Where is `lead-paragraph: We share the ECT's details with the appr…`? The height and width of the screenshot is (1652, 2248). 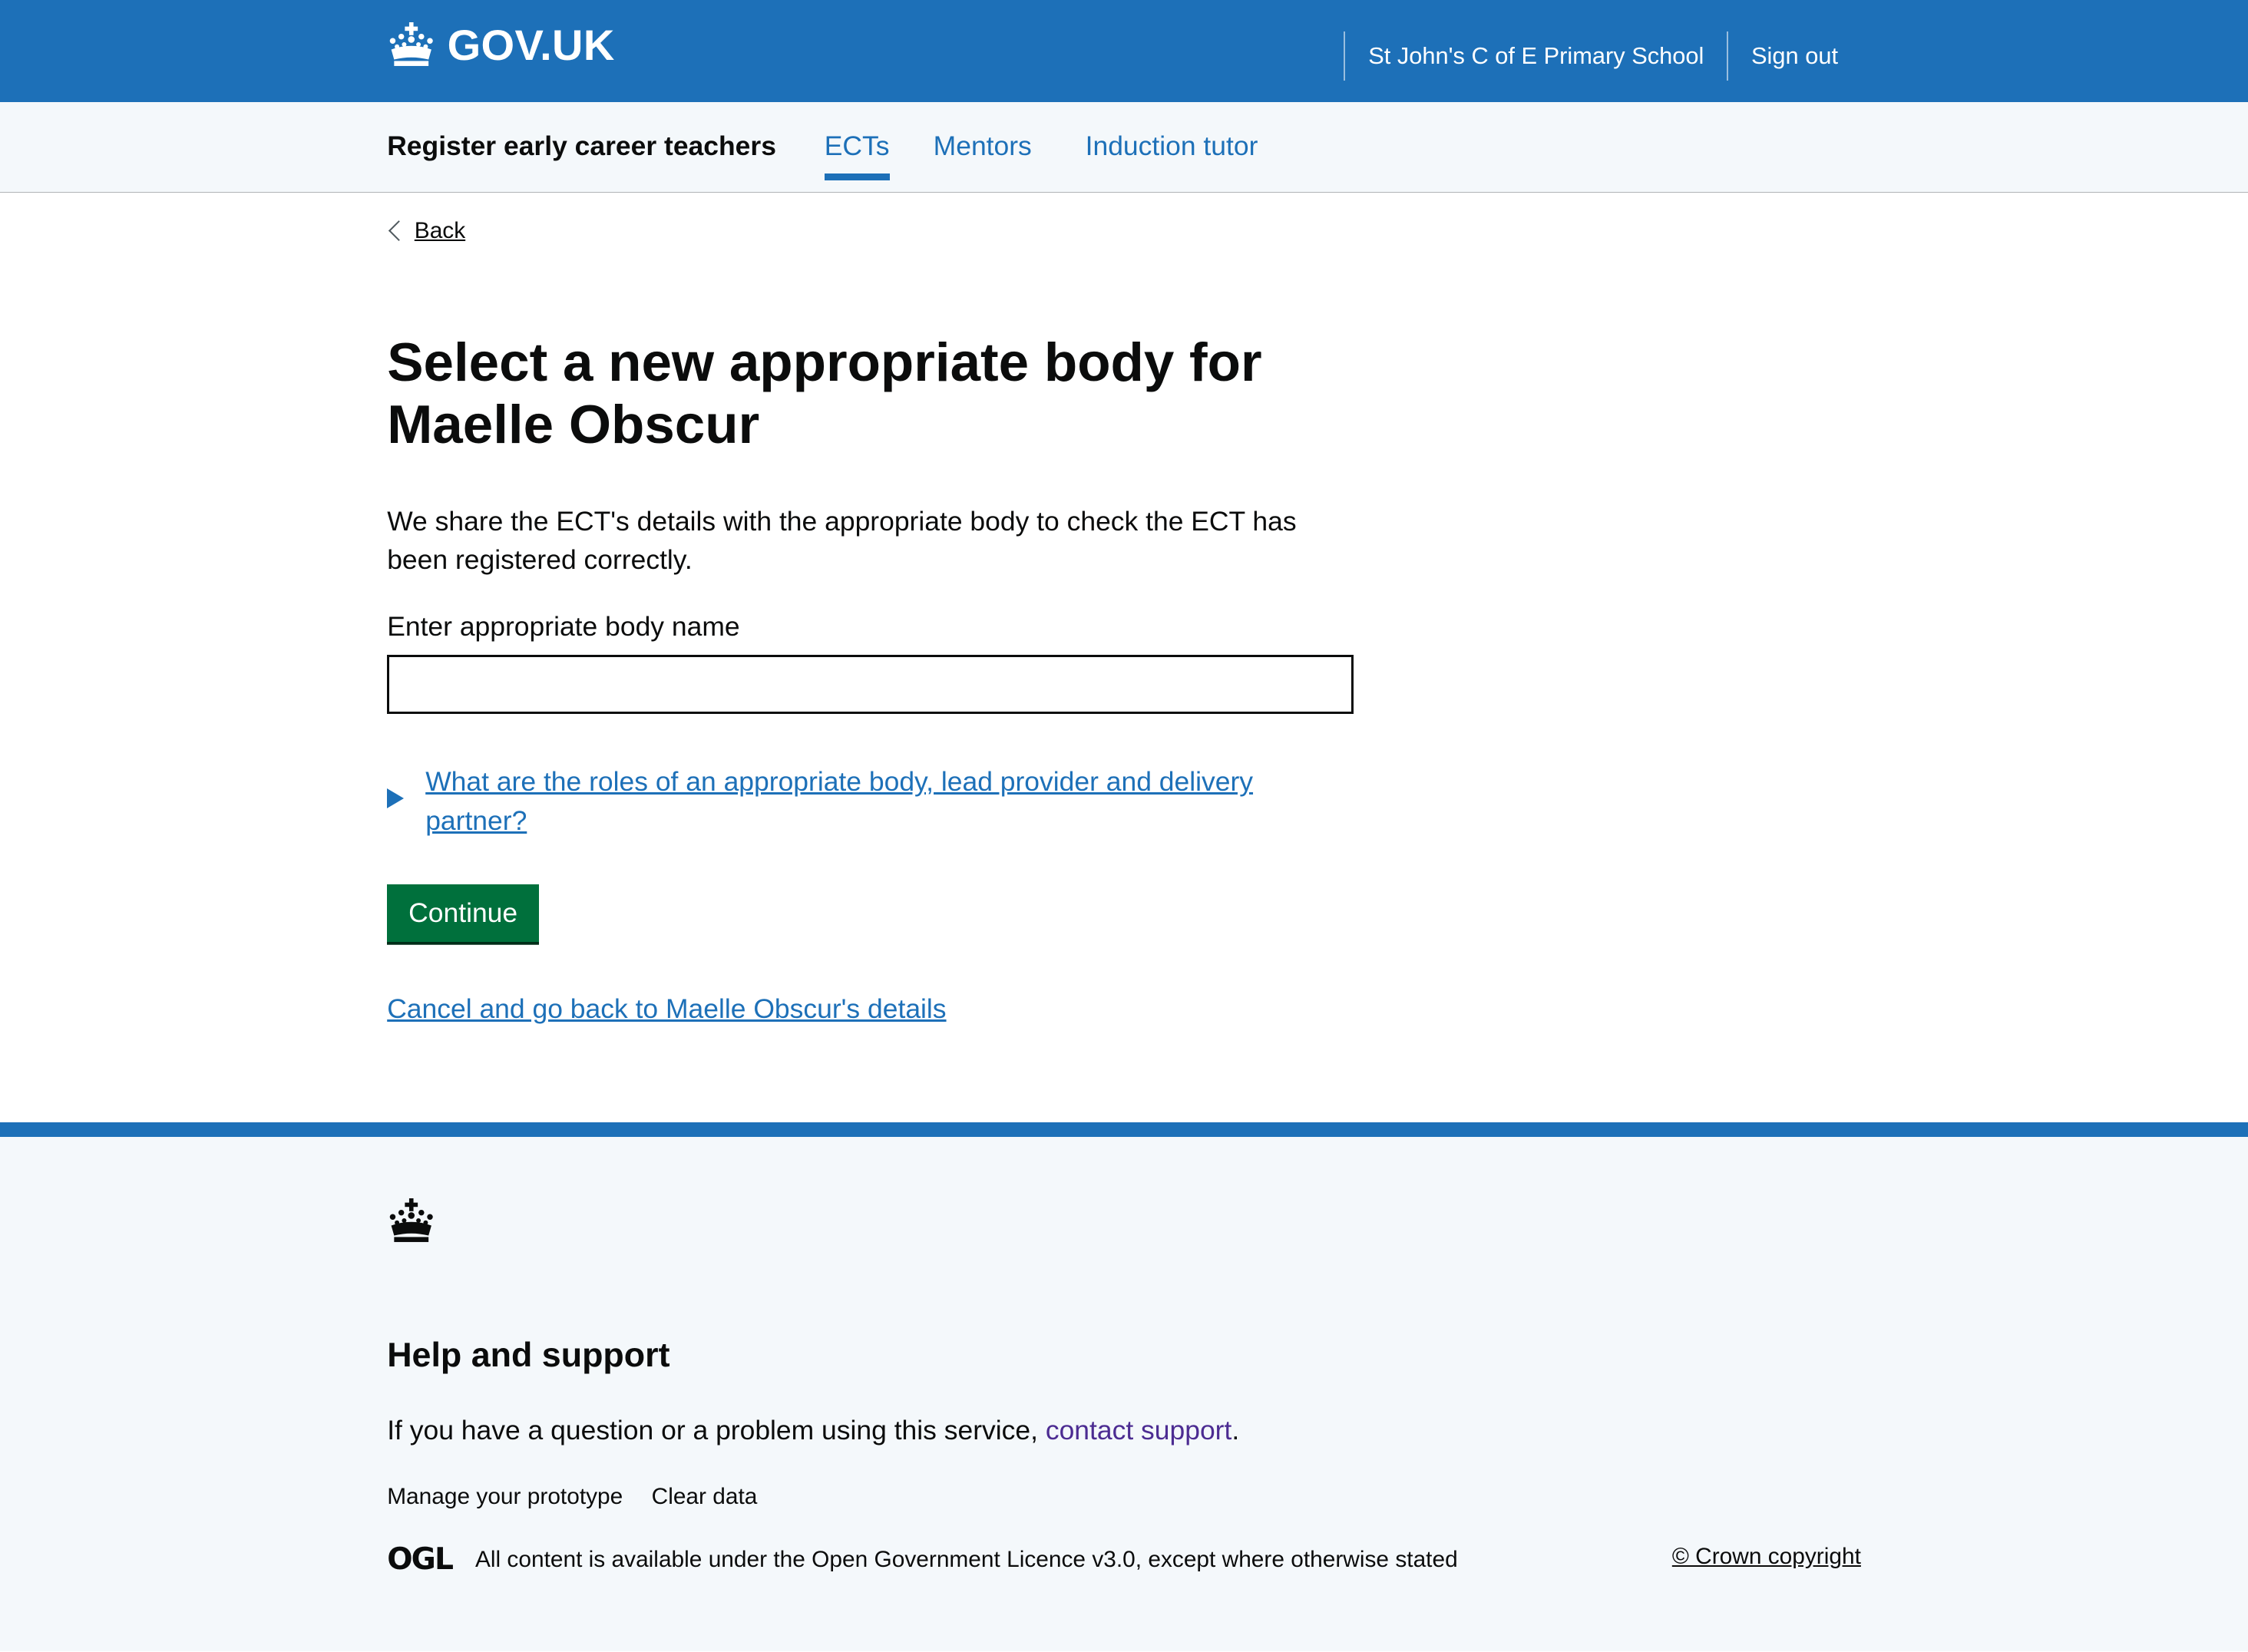
lead-paragraph: We share the ECT's details with the appr… is located at coordinates (842, 540).